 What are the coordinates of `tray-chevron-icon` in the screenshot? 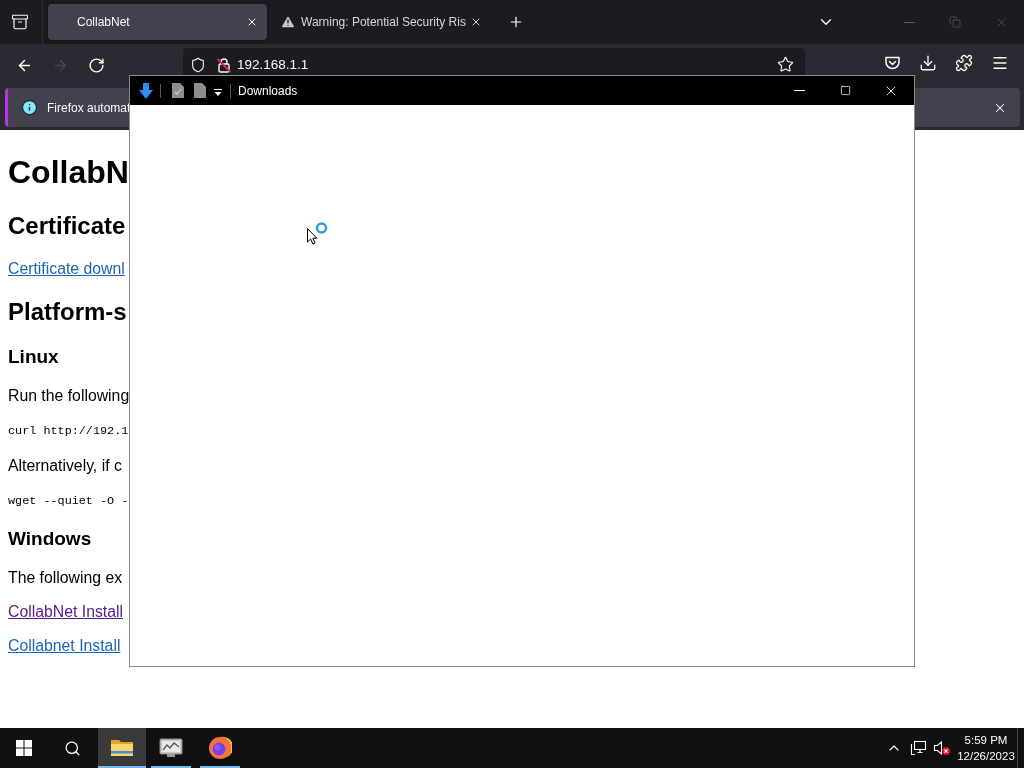 It's located at (892, 63).